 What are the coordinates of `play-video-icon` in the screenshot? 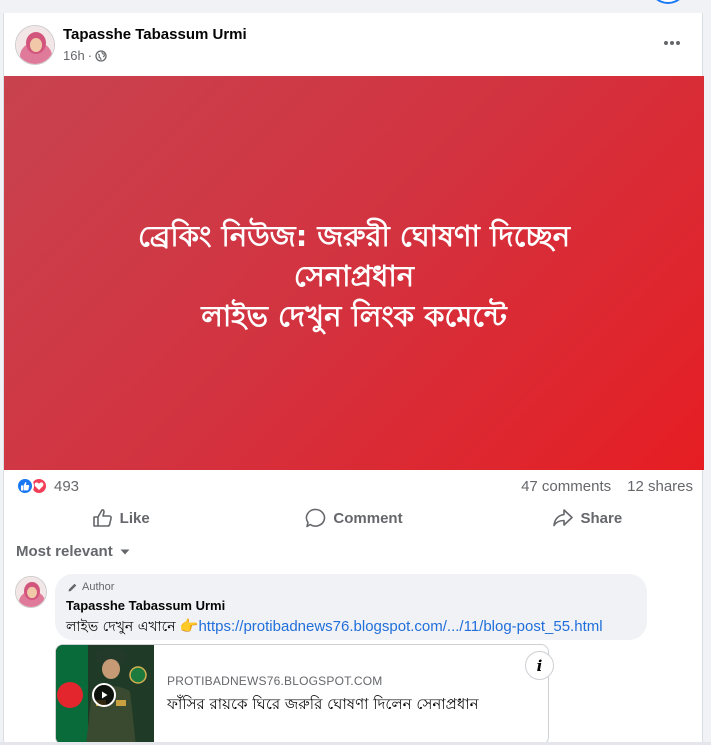 It's located at (104, 695).